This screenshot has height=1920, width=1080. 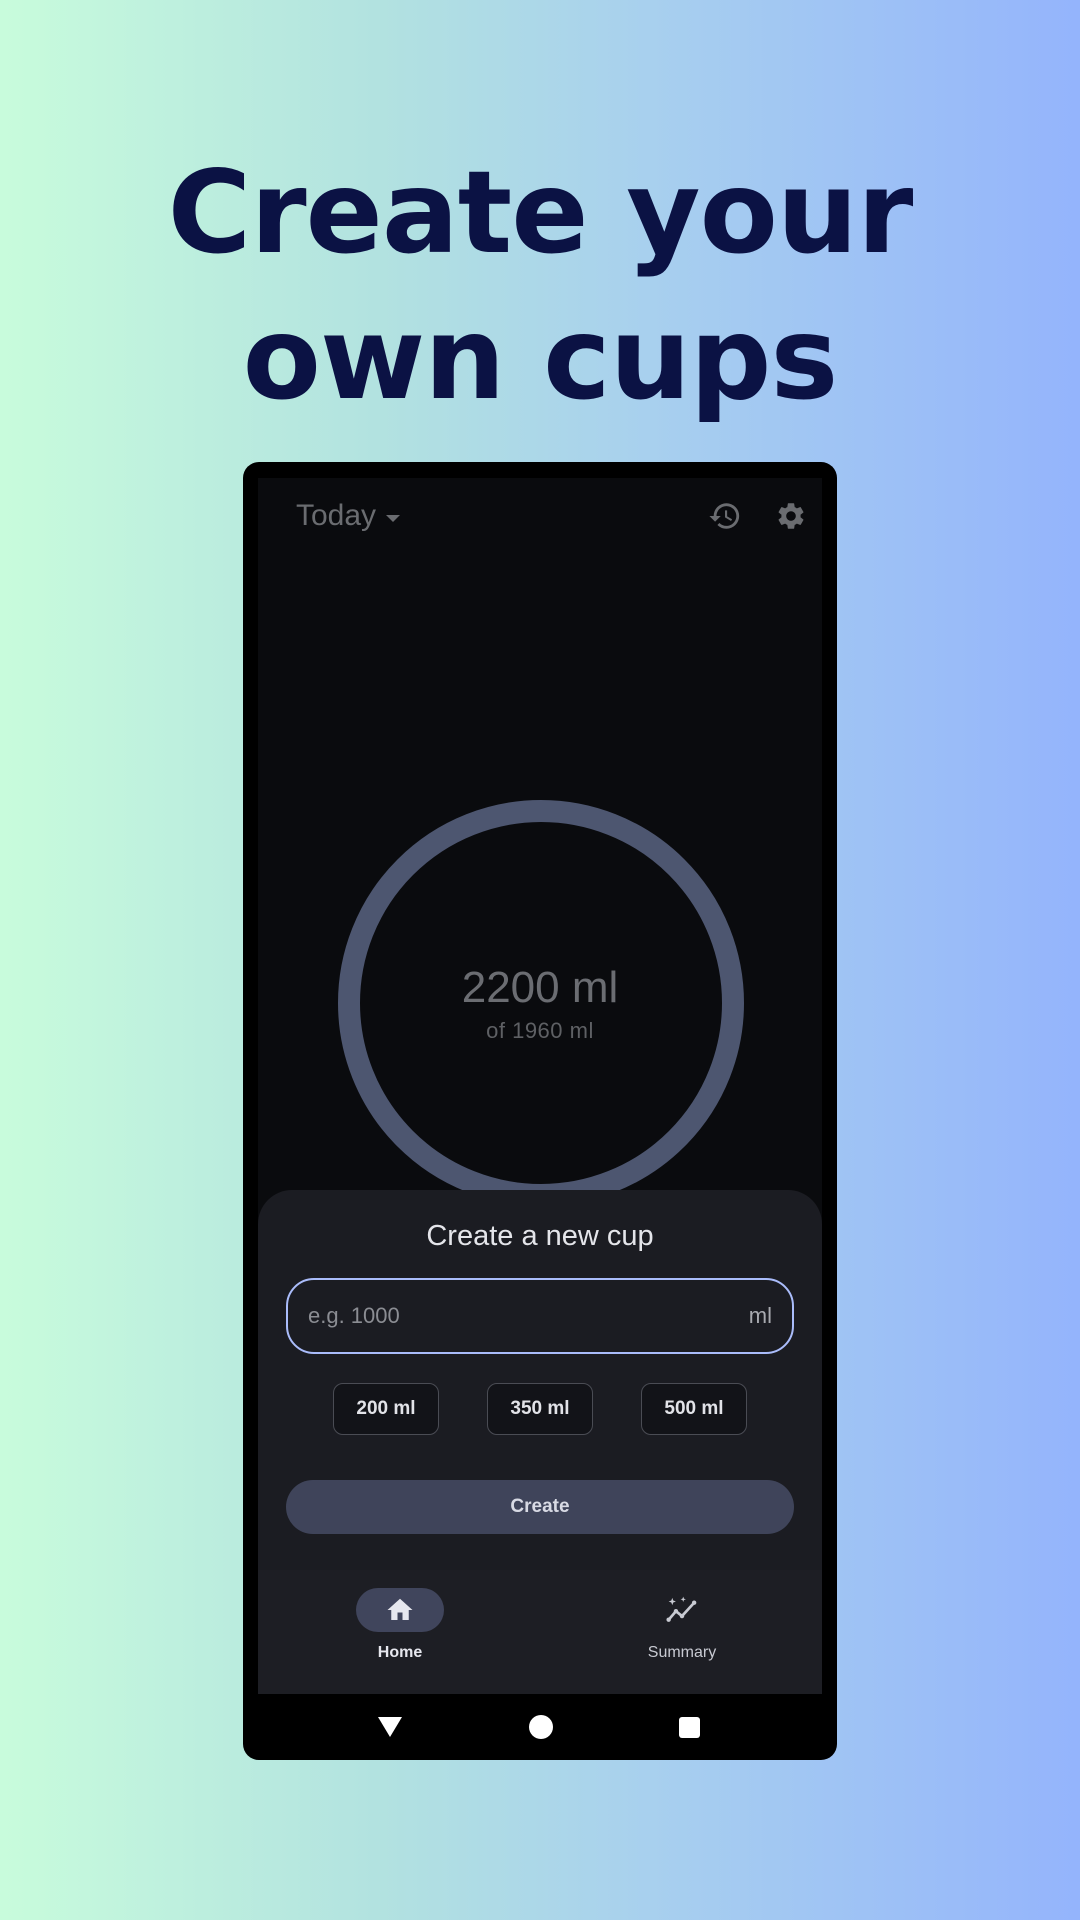 I want to click on date-filter-dropdown: Today, so click(x=348, y=516).